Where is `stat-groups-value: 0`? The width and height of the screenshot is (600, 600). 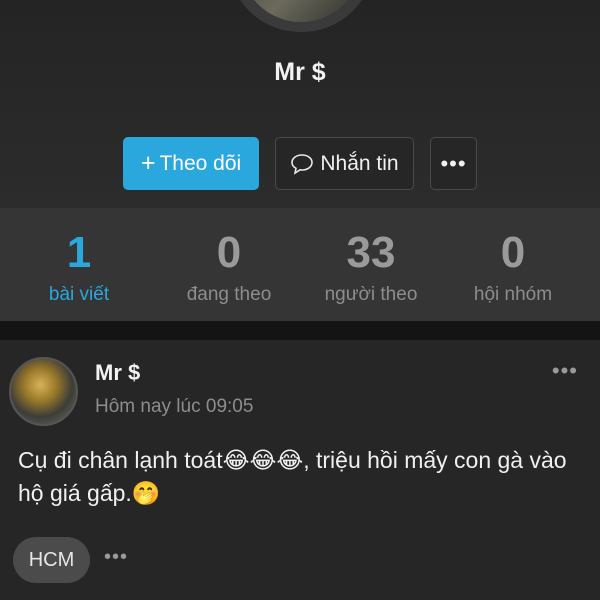
stat-groups-value: 0 is located at coordinates (513, 252).